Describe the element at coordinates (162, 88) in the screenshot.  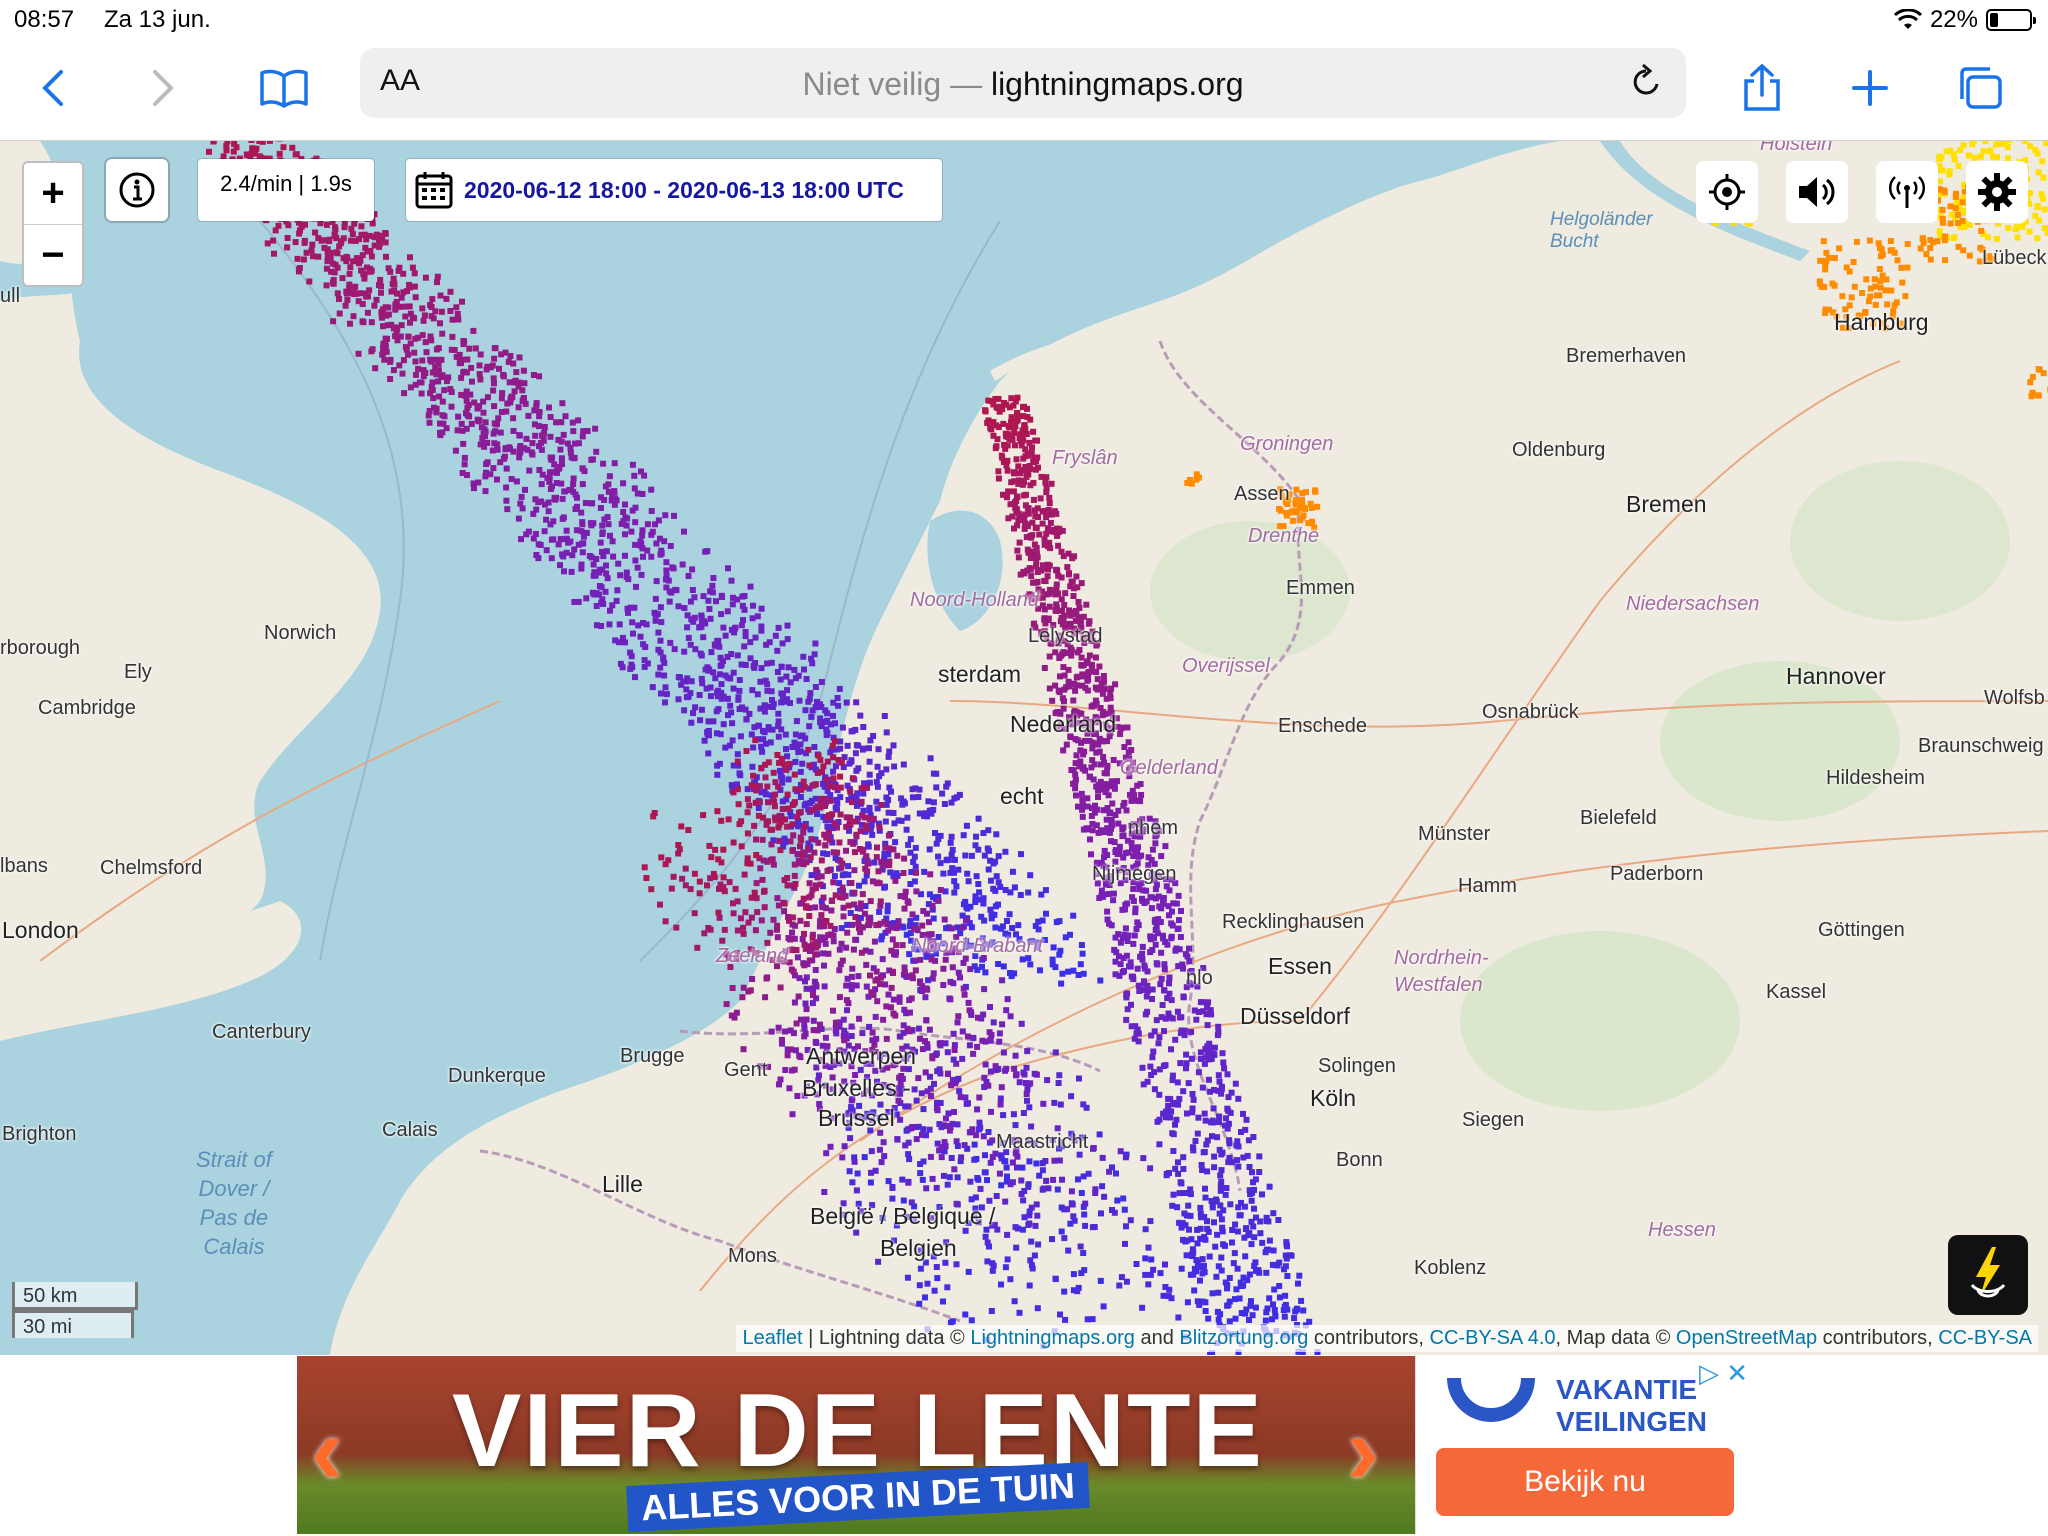
I see `forward-button` at that location.